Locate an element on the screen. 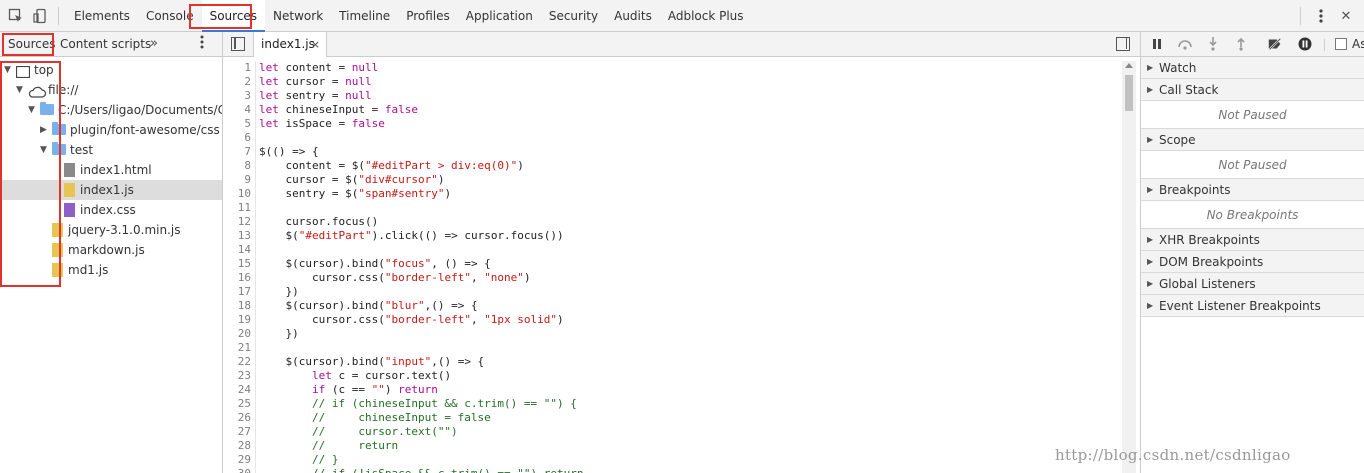 The image size is (1364, 473). tab-content-scripts: Content scripts is located at coordinates (105, 44).